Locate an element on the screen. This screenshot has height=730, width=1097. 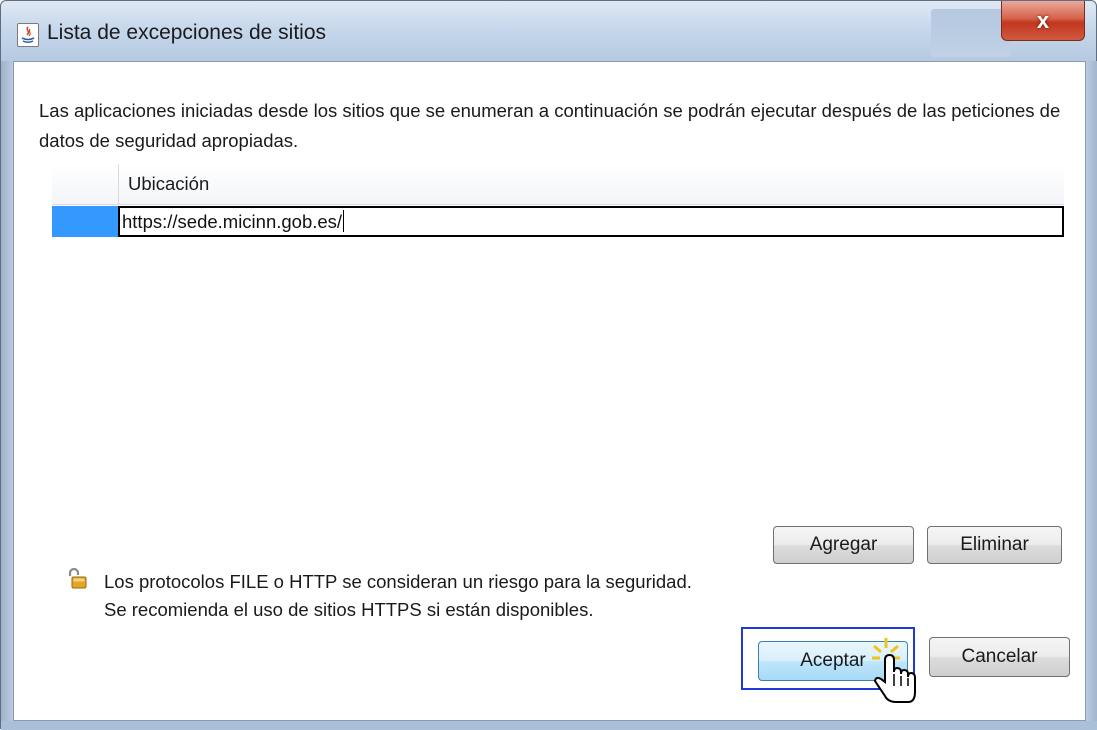
window-title: Lista de excepciones de sitios is located at coordinates (186, 32).